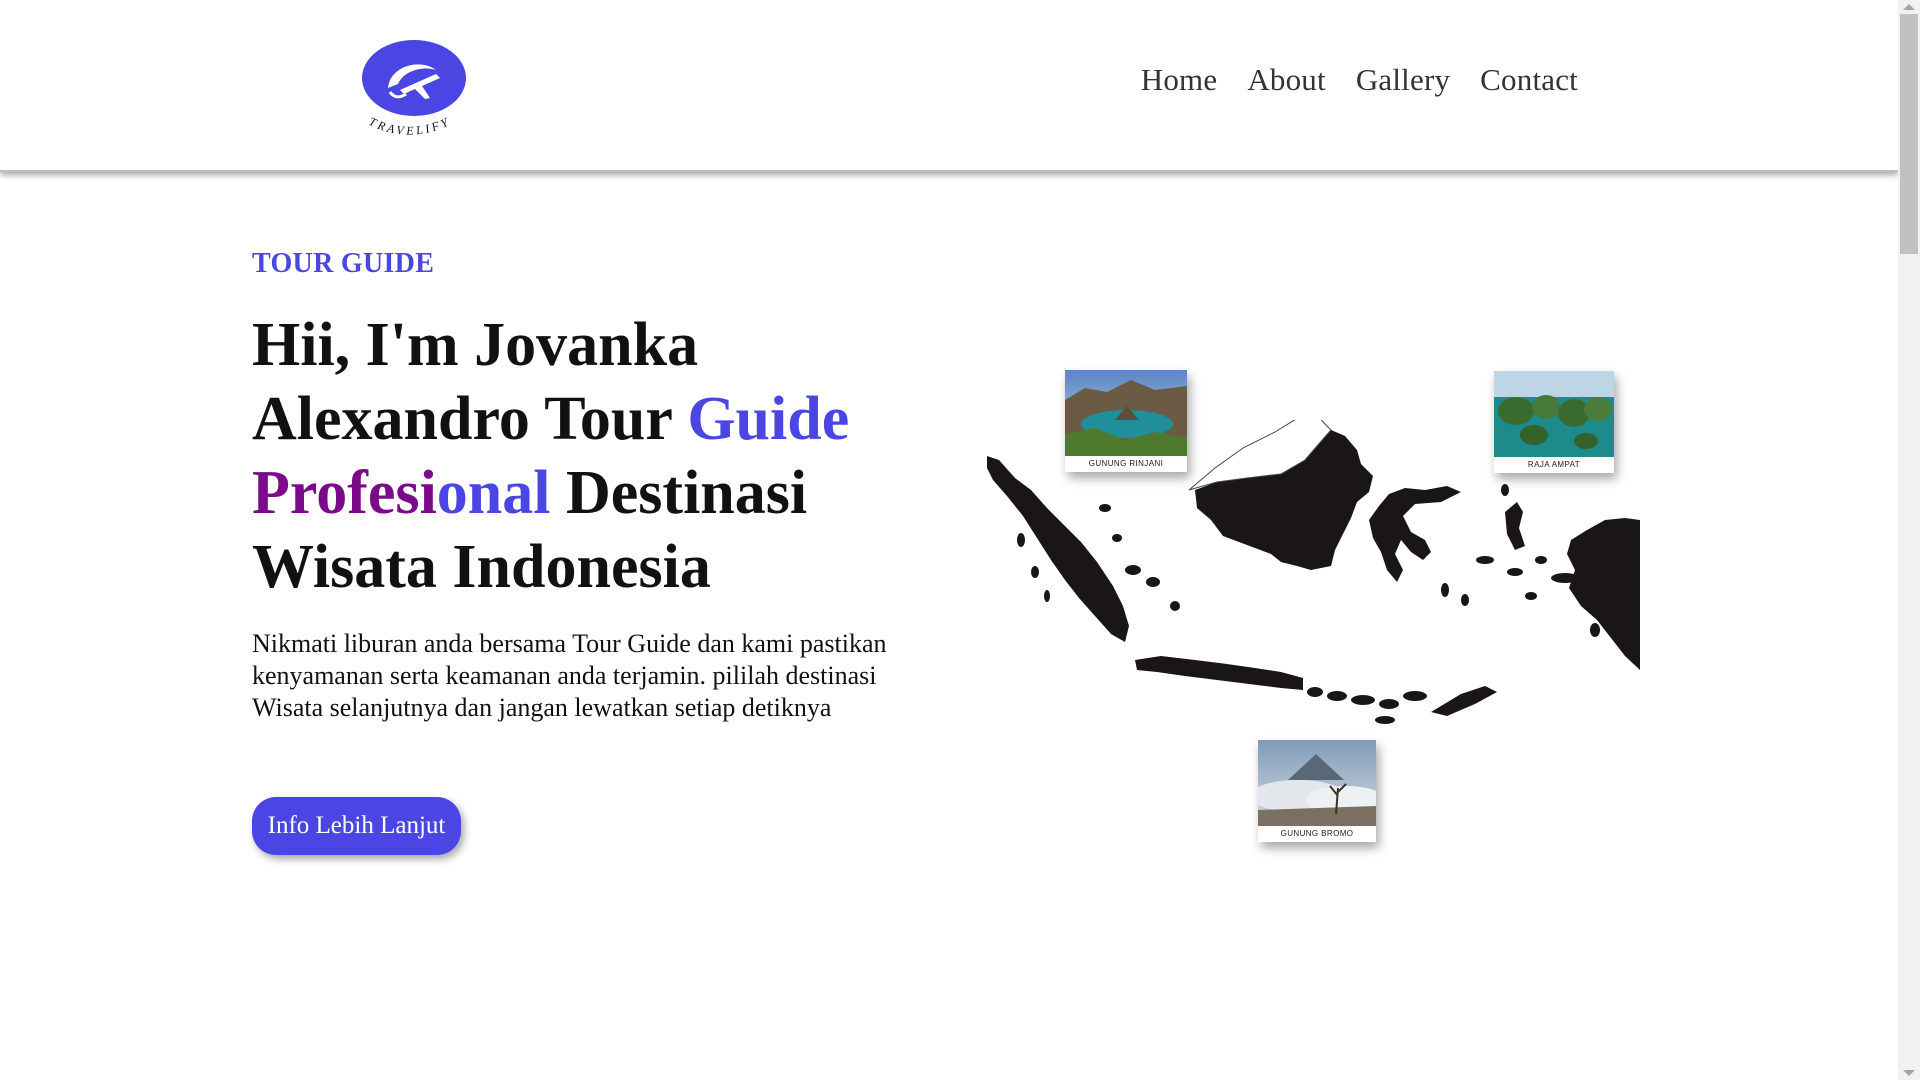 The height and width of the screenshot is (1080, 1920). What do you see at coordinates (475, 382) in the screenshot?
I see `headline-part1: Hii, I'm Jovanka Alexandro Tour` at bounding box center [475, 382].